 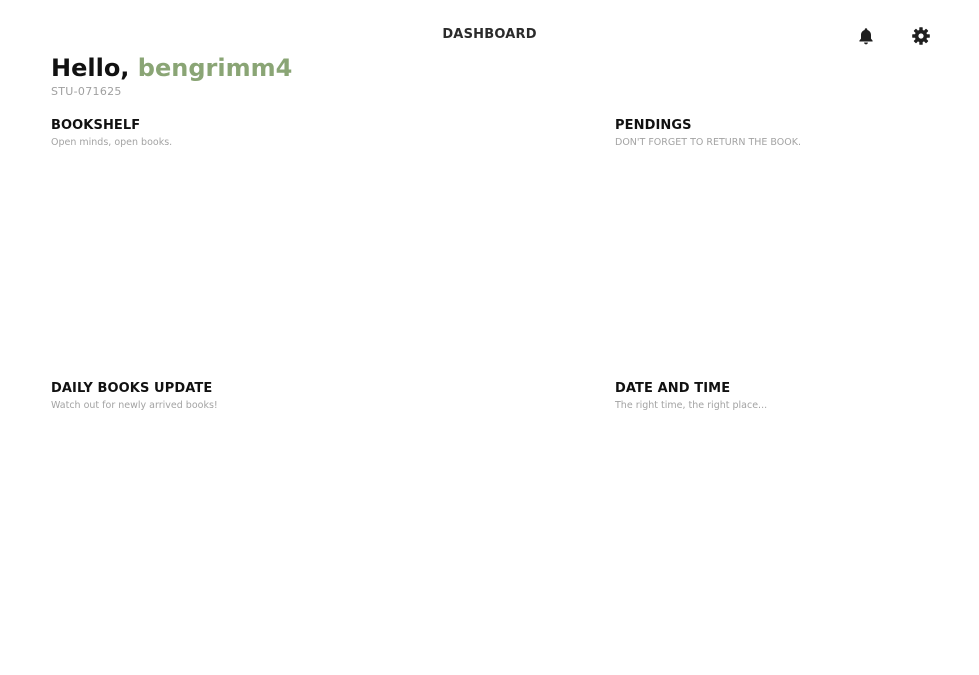 What do you see at coordinates (653, 125) in the screenshot?
I see `pendings-title: PENDINGS` at bounding box center [653, 125].